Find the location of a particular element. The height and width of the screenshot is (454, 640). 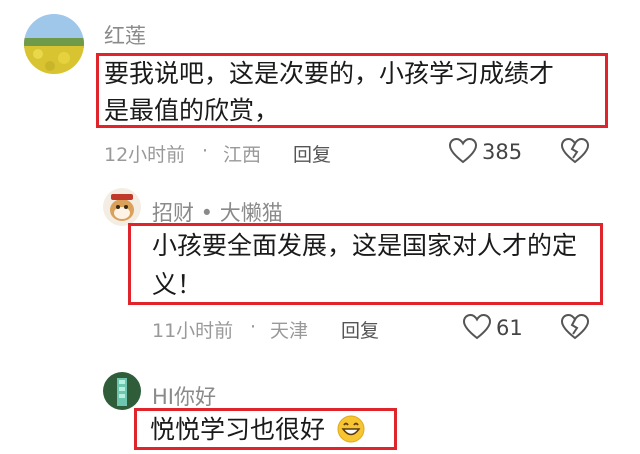

emoji-grin-icon is located at coordinates (351, 429).